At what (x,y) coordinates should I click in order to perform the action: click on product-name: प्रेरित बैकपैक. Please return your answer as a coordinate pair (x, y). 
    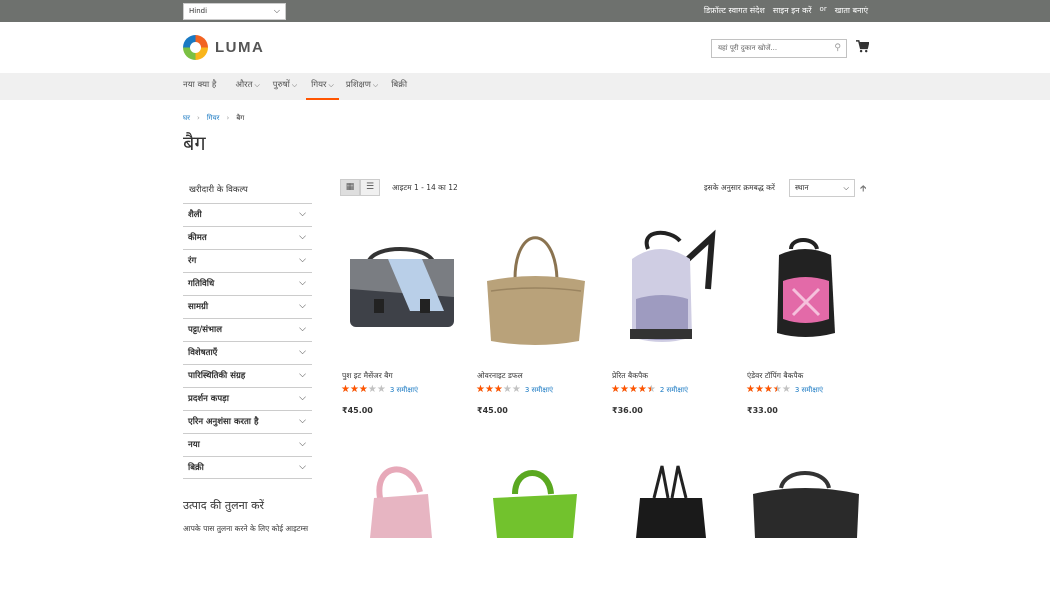
    Looking at the image, I should click on (630, 376).